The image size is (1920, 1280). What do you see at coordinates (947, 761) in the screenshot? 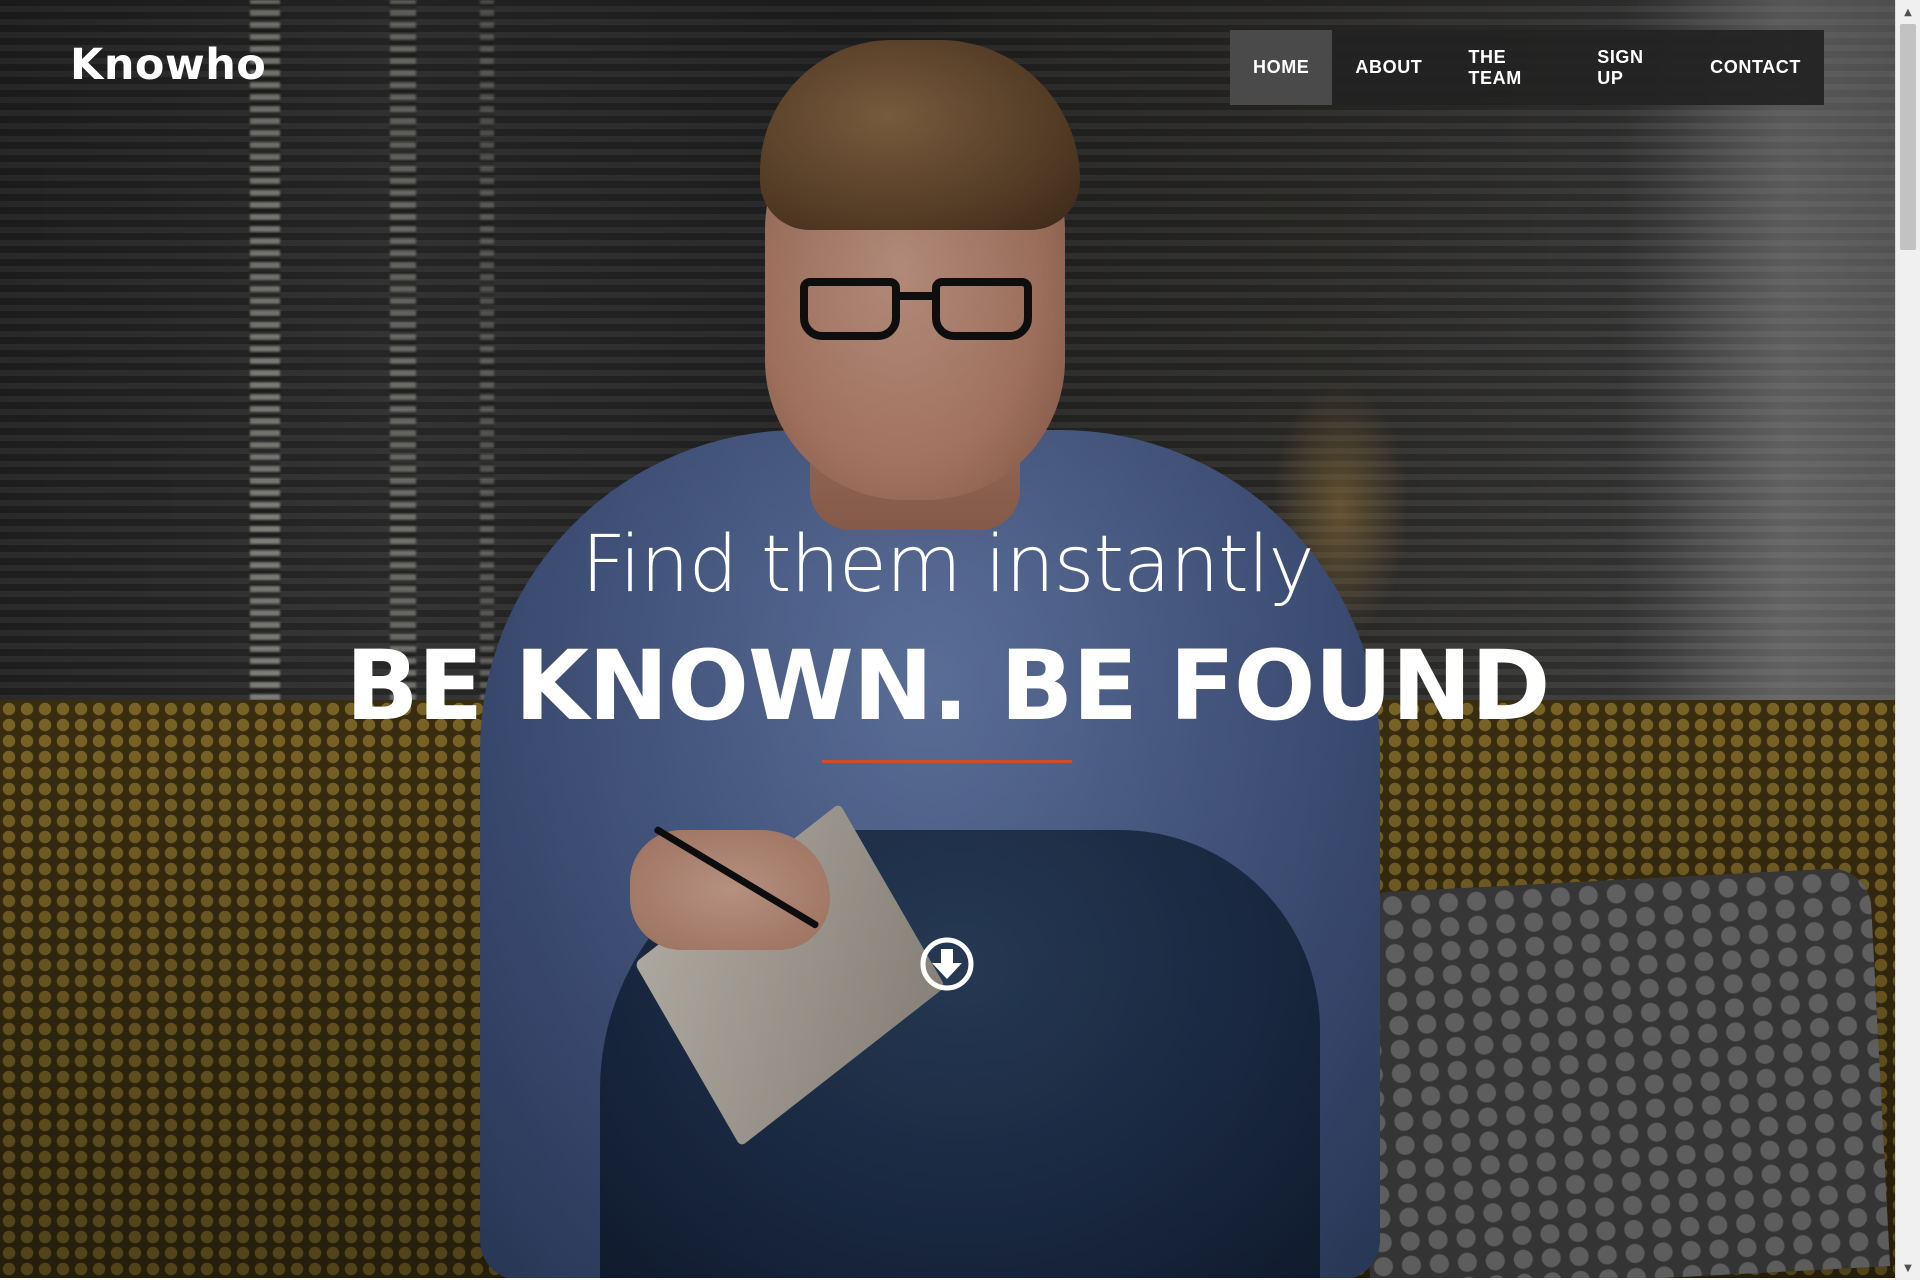
I see `hero-divider` at bounding box center [947, 761].